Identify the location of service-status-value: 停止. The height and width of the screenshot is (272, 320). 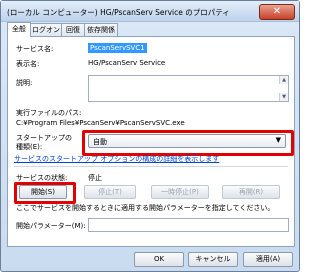
(95, 178).